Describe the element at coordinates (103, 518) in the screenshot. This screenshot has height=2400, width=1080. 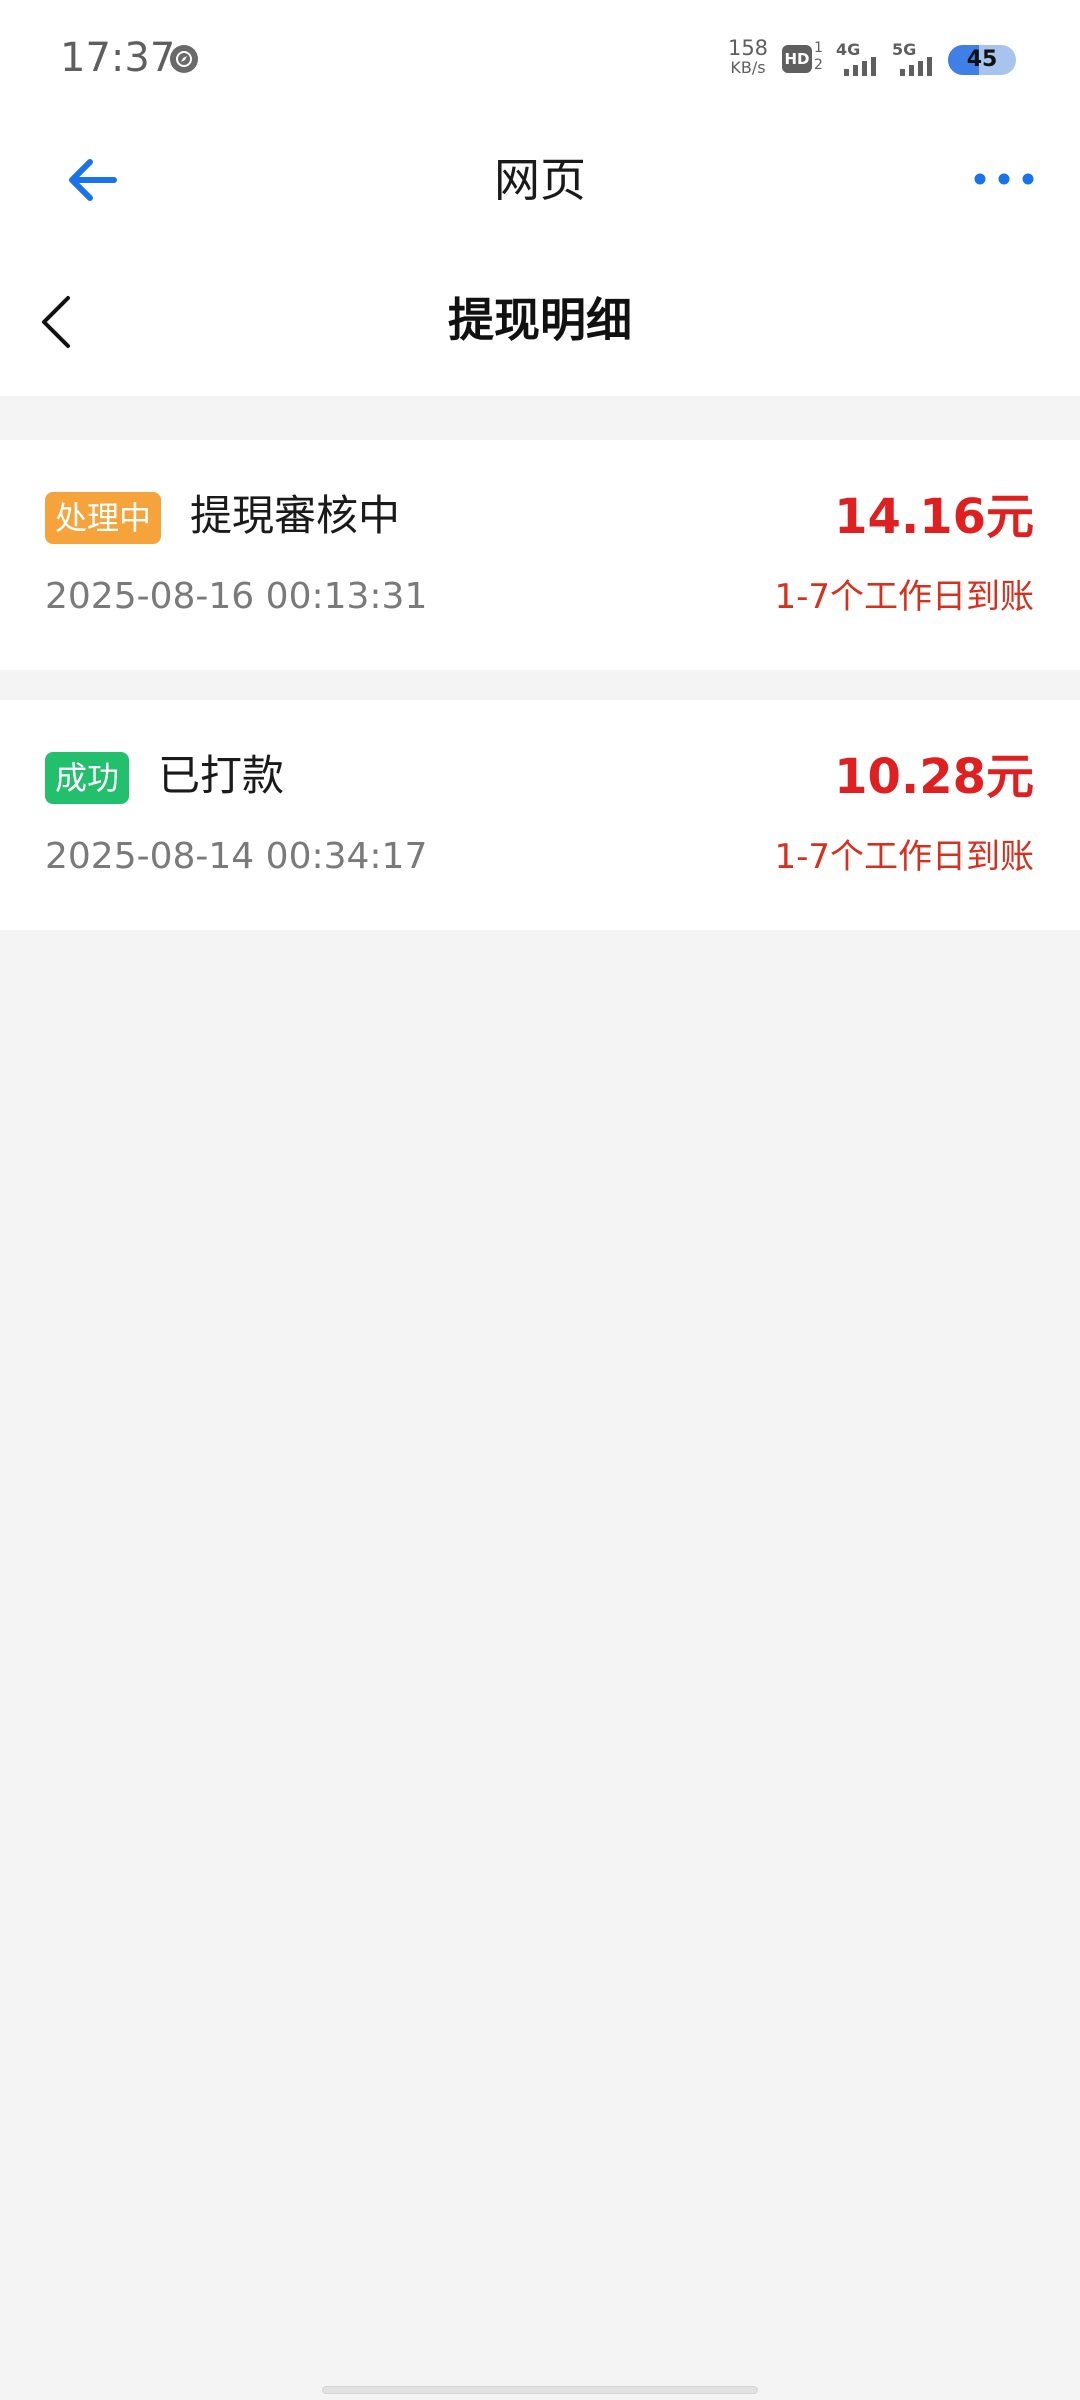
I see `status-badge: 处理中` at that location.